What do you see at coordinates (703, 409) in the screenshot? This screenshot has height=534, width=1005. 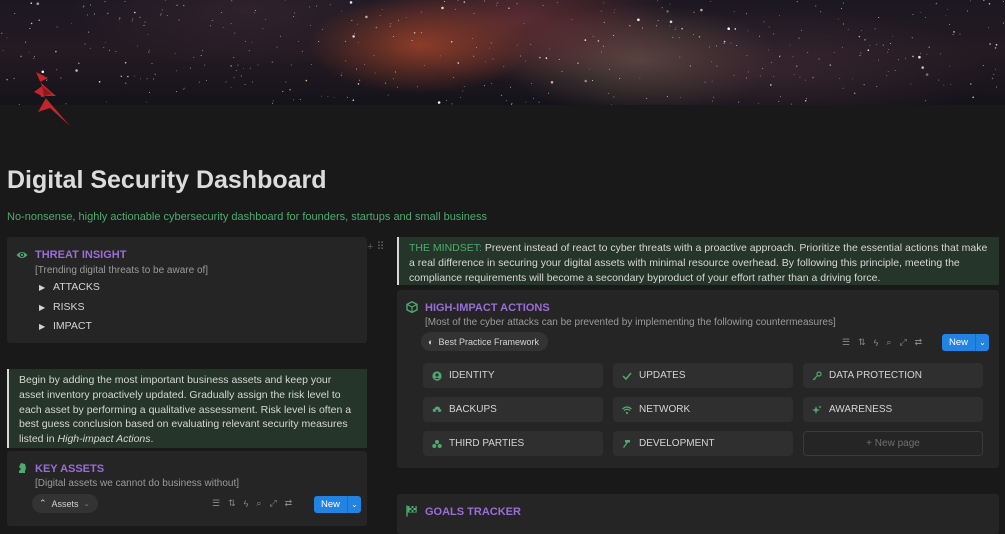 I see `card-network: NETWORK` at bounding box center [703, 409].